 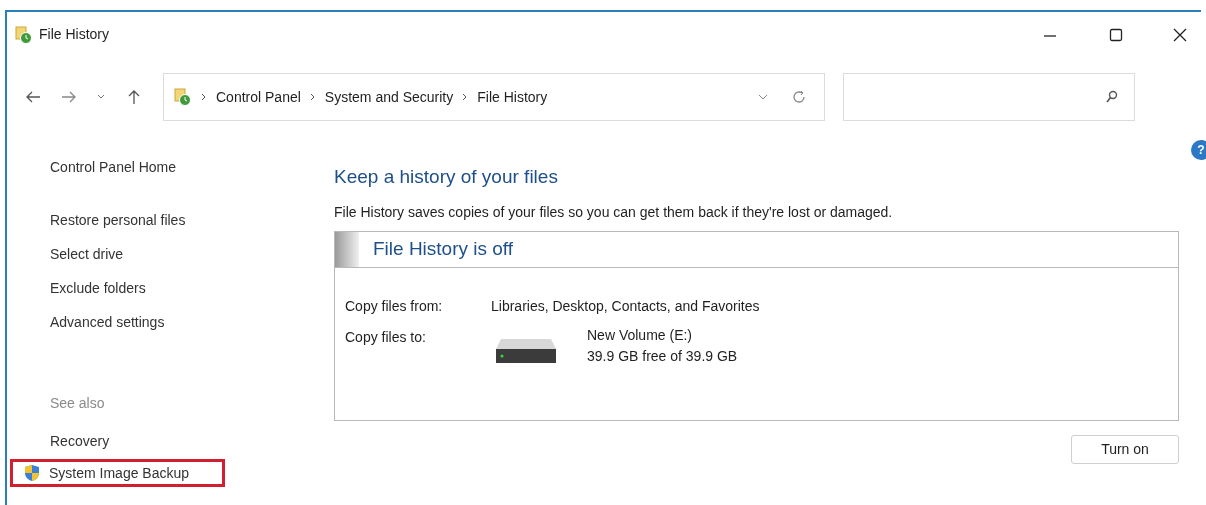 What do you see at coordinates (117, 473) in the screenshot?
I see `sidebar-link: System Image Backup` at bounding box center [117, 473].